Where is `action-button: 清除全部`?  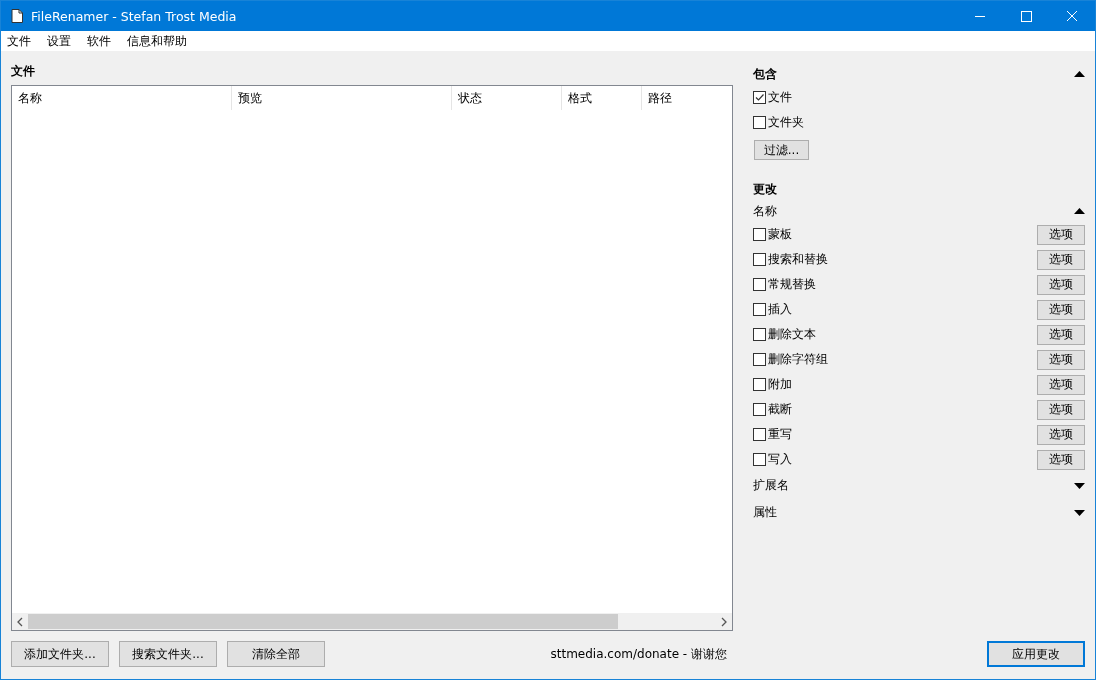 action-button: 清除全部 is located at coordinates (276, 654).